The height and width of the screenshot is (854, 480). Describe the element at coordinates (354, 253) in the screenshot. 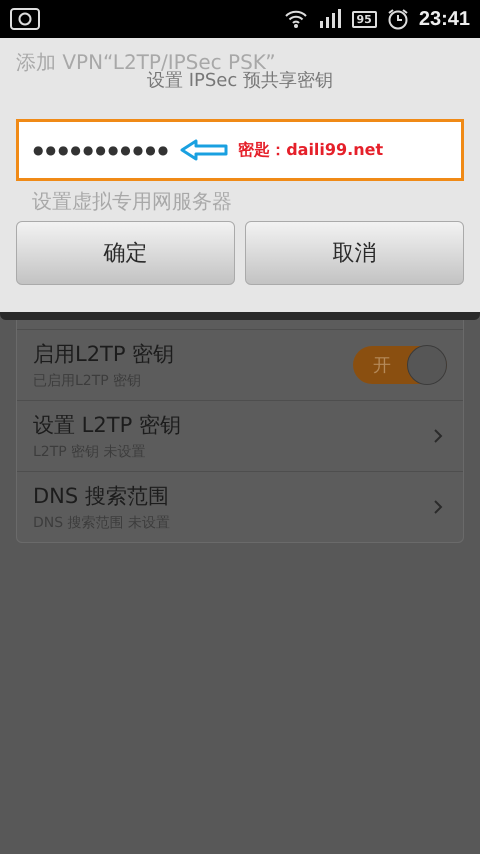

I see `dialog-button: 取消` at that location.